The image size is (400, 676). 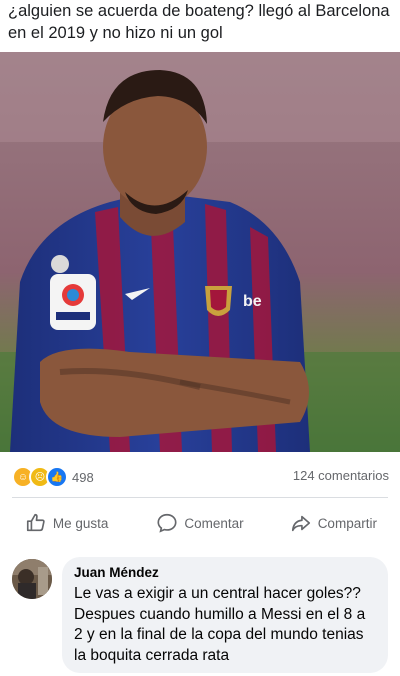 I want to click on avatar-image, so click(x=32, y=579).